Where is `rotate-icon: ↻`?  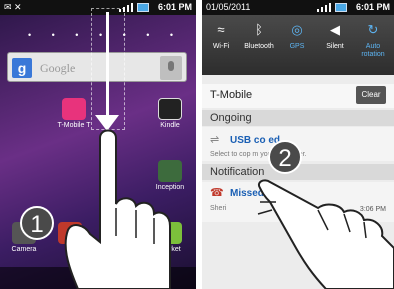 rotate-icon: ↻ is located at coordinates (373, 29).